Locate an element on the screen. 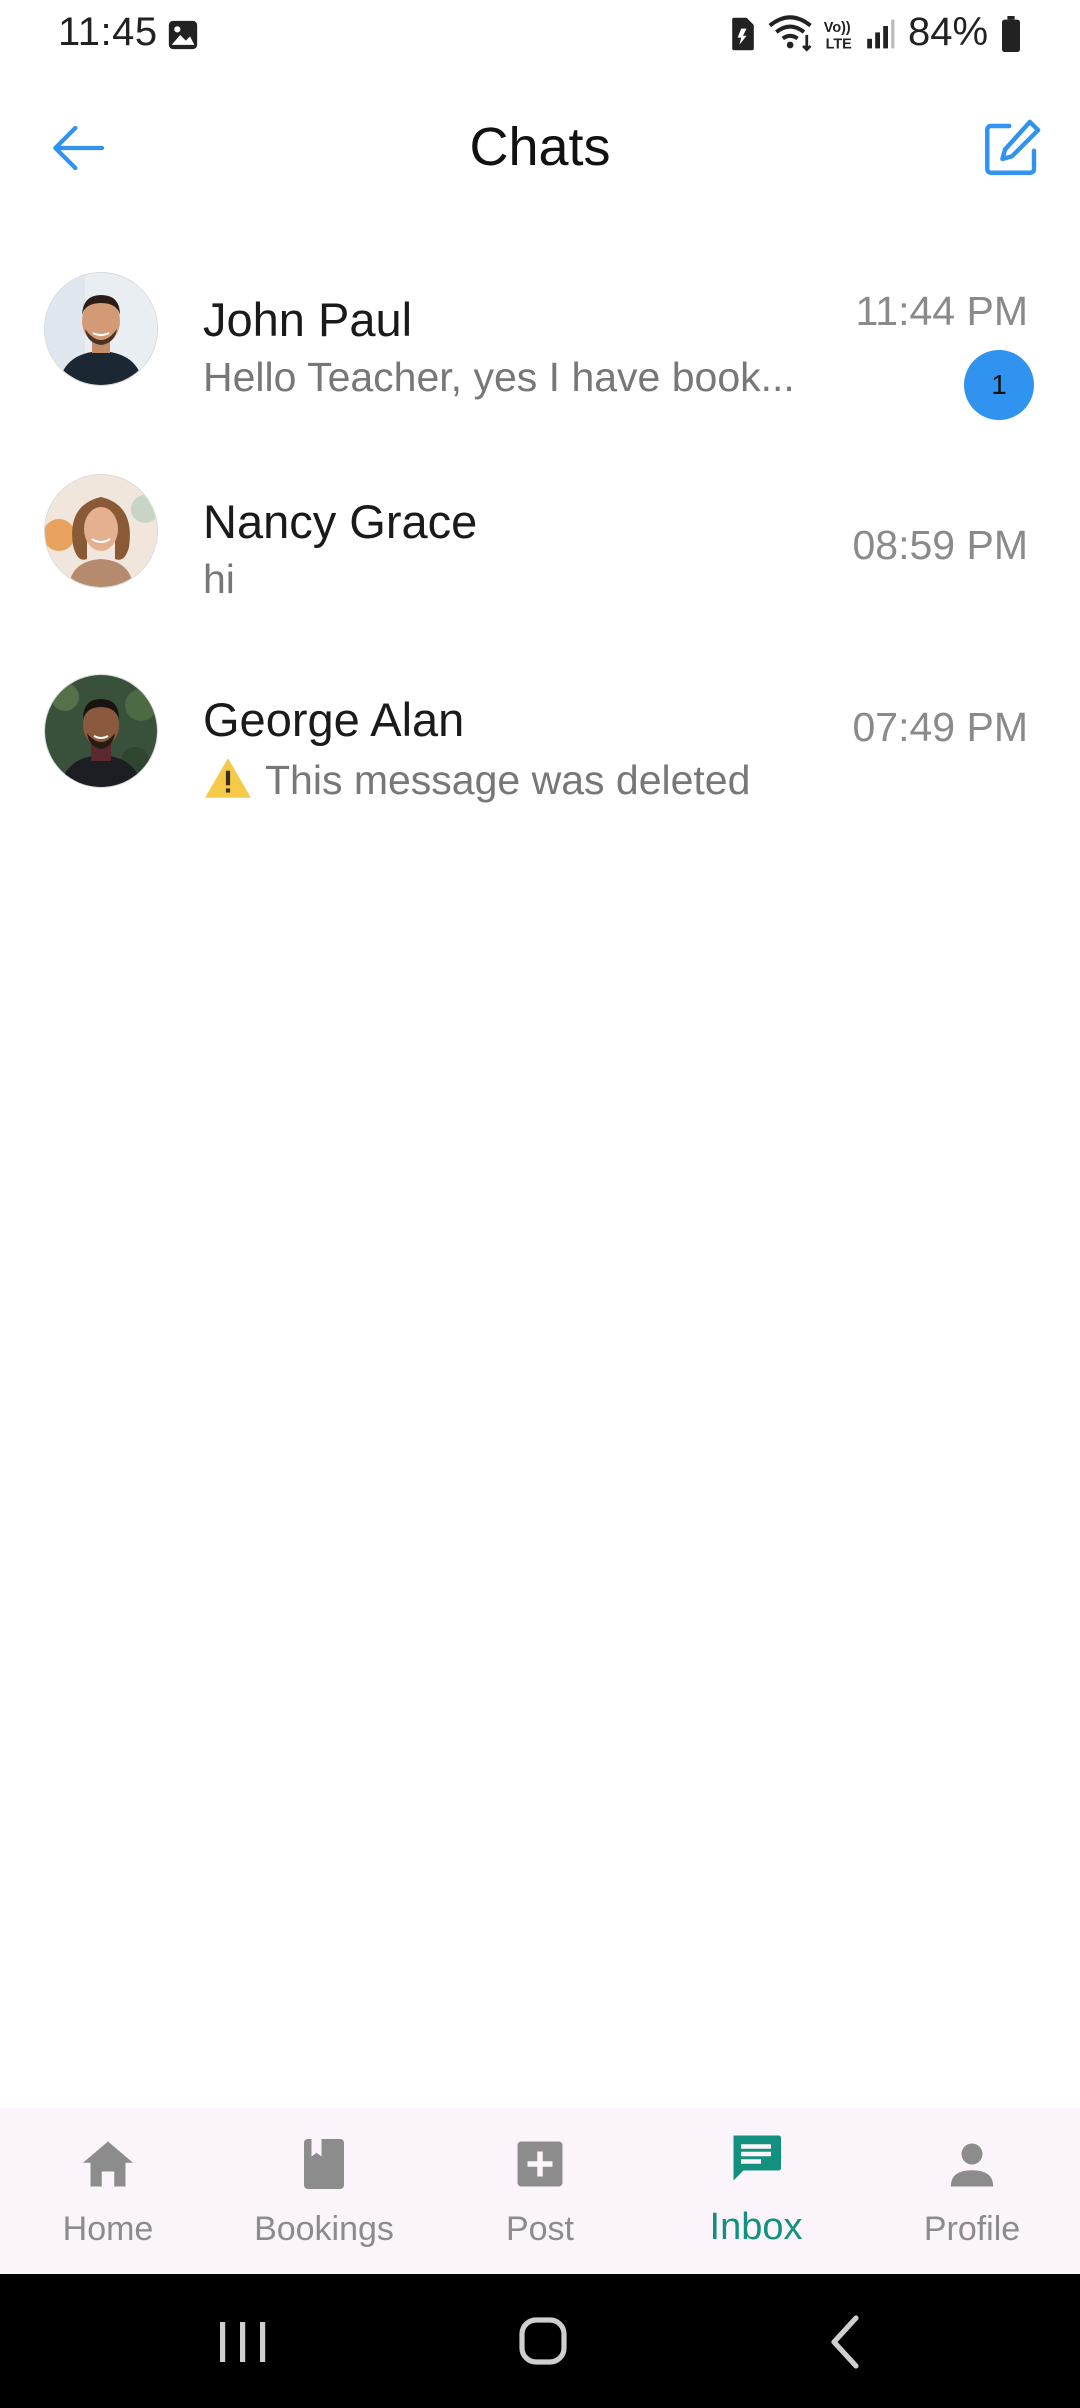  bookmark-icon is located at coordinates (324, 2164).